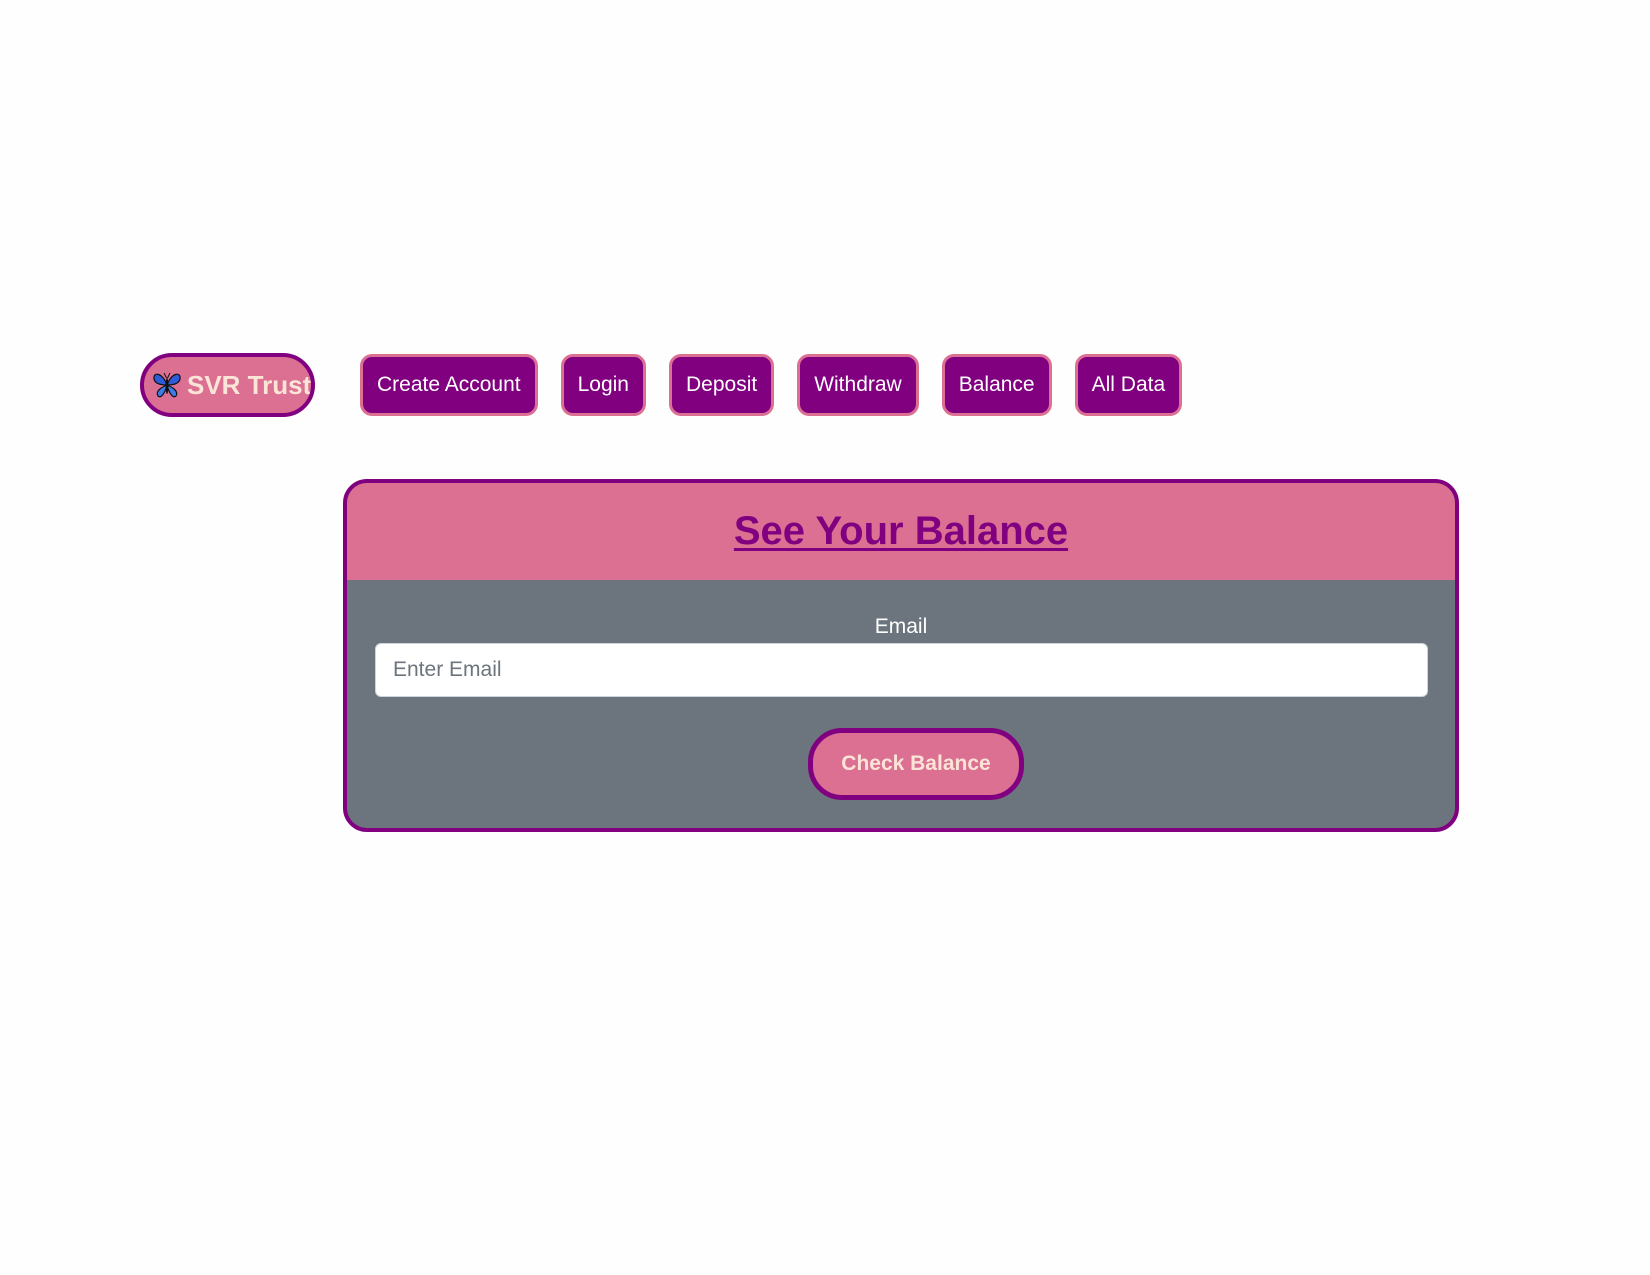 The width and height of the screenshot is (1650, 1275). I want to click on nav-all-data: All Data, so click(1128, 385).